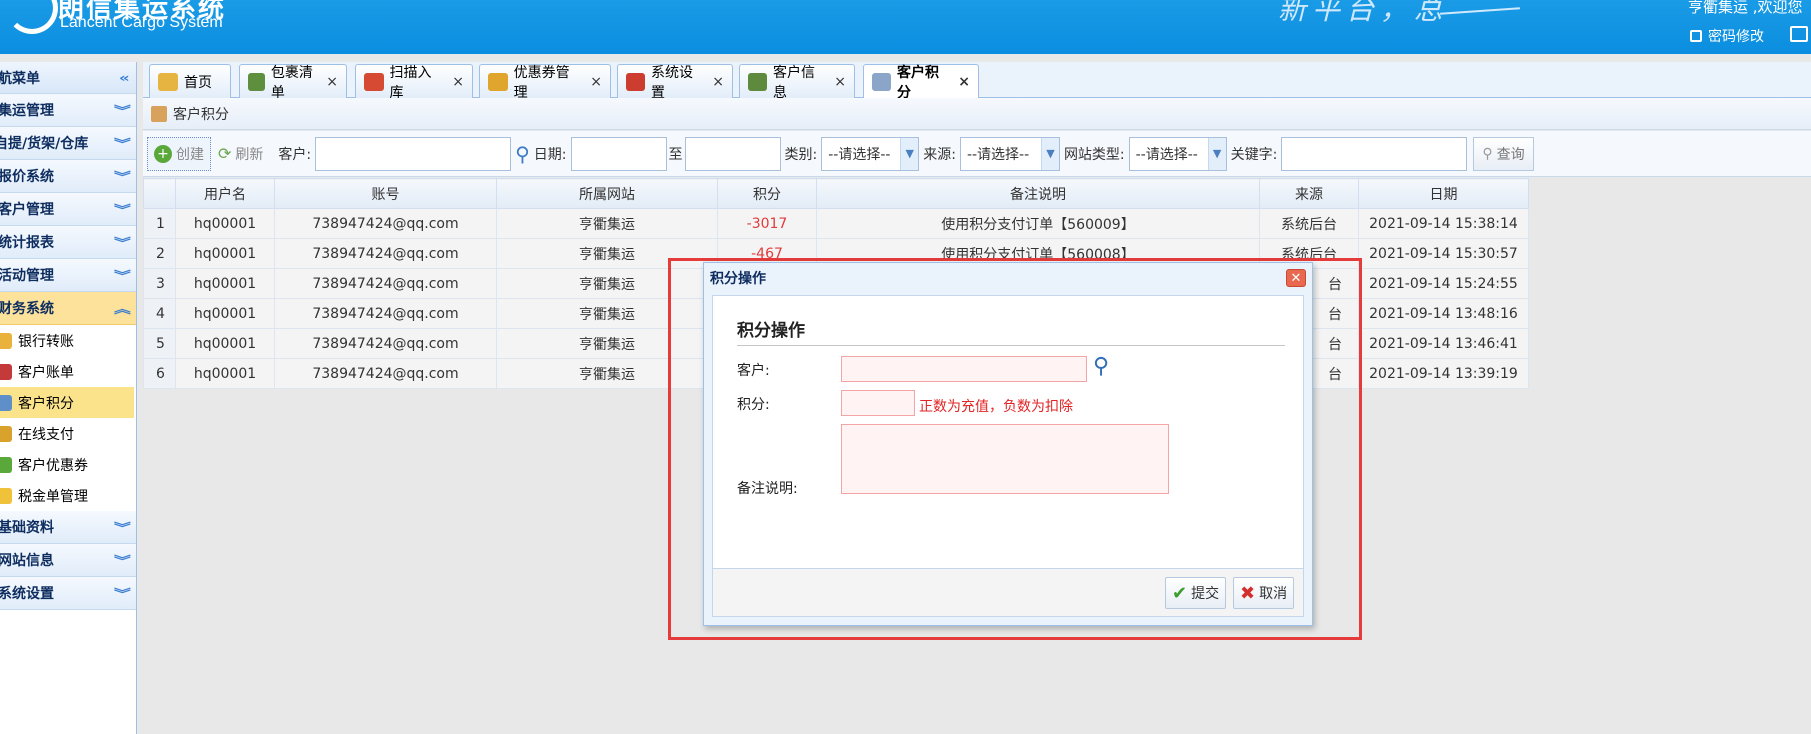  What do you see at coordinates (413, 153) in the screenshot?
I see `customer-filter-input` at bounding box center [413, 153].